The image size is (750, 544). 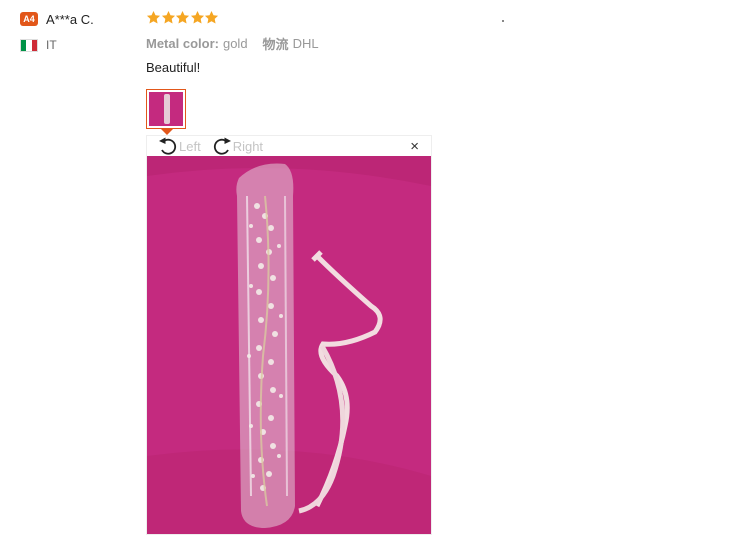 I want to click on rotate-left-button: Left, so click(x=179, y=146).